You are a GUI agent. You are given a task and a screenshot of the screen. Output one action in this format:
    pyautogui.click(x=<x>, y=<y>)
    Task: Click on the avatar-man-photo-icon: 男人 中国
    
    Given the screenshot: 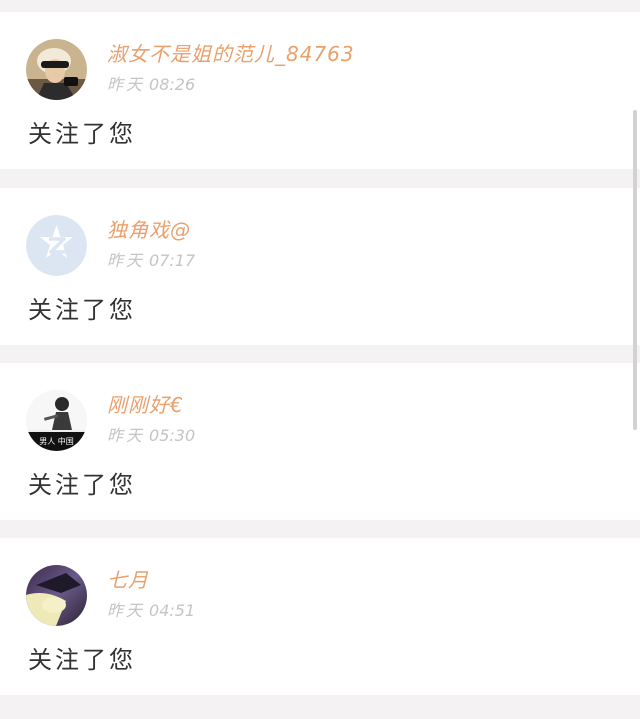 What is the action you would take?
    pyautogui.click(x=56, y=420)
    